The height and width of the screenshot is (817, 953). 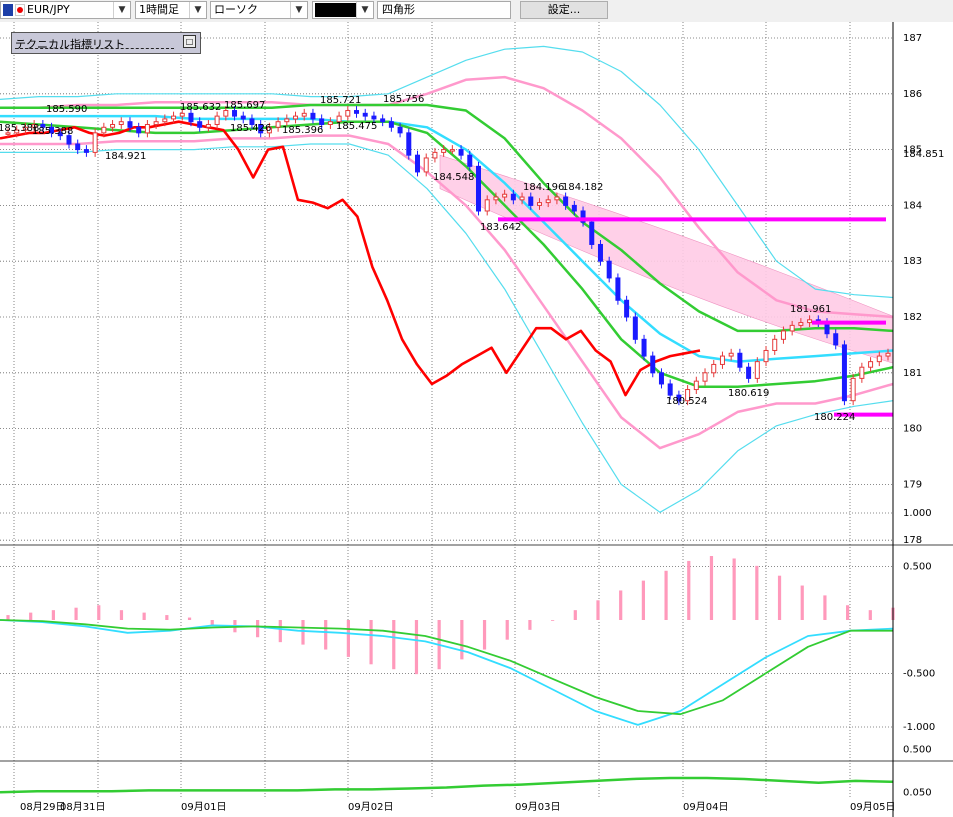 I want to click on price-tick-label: 181, so click(x=912, y=373).